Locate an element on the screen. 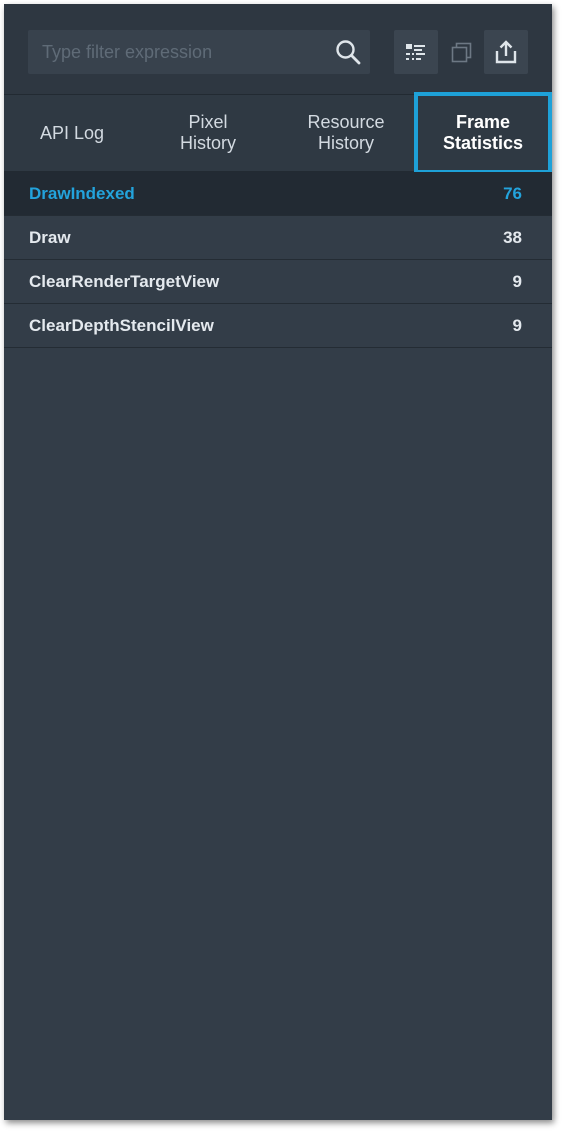 This screenshot has height=1133, width=565. call-count: 76 is located at coordinates (512, 193).